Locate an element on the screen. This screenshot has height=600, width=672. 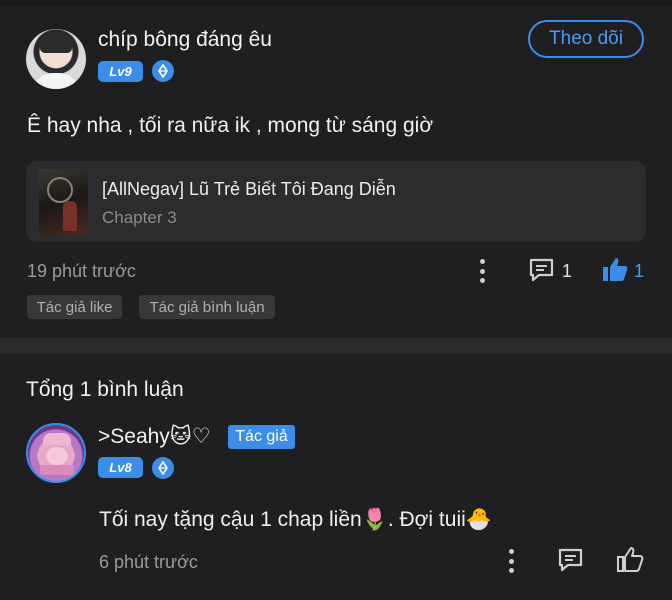
post-time: 19 phút trước is located at coordinates (81, 271).